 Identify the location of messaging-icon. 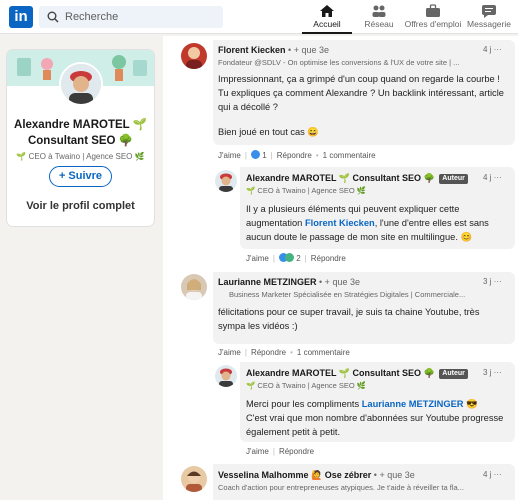
(489, 11).